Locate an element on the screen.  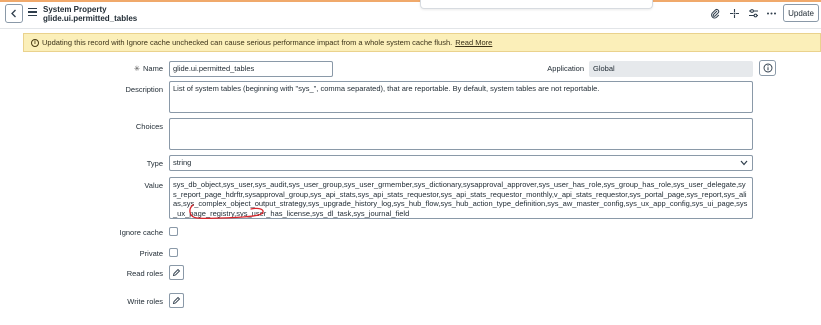
name-field: glide.ui.permitted_tables is located at coordinates (251, 69).